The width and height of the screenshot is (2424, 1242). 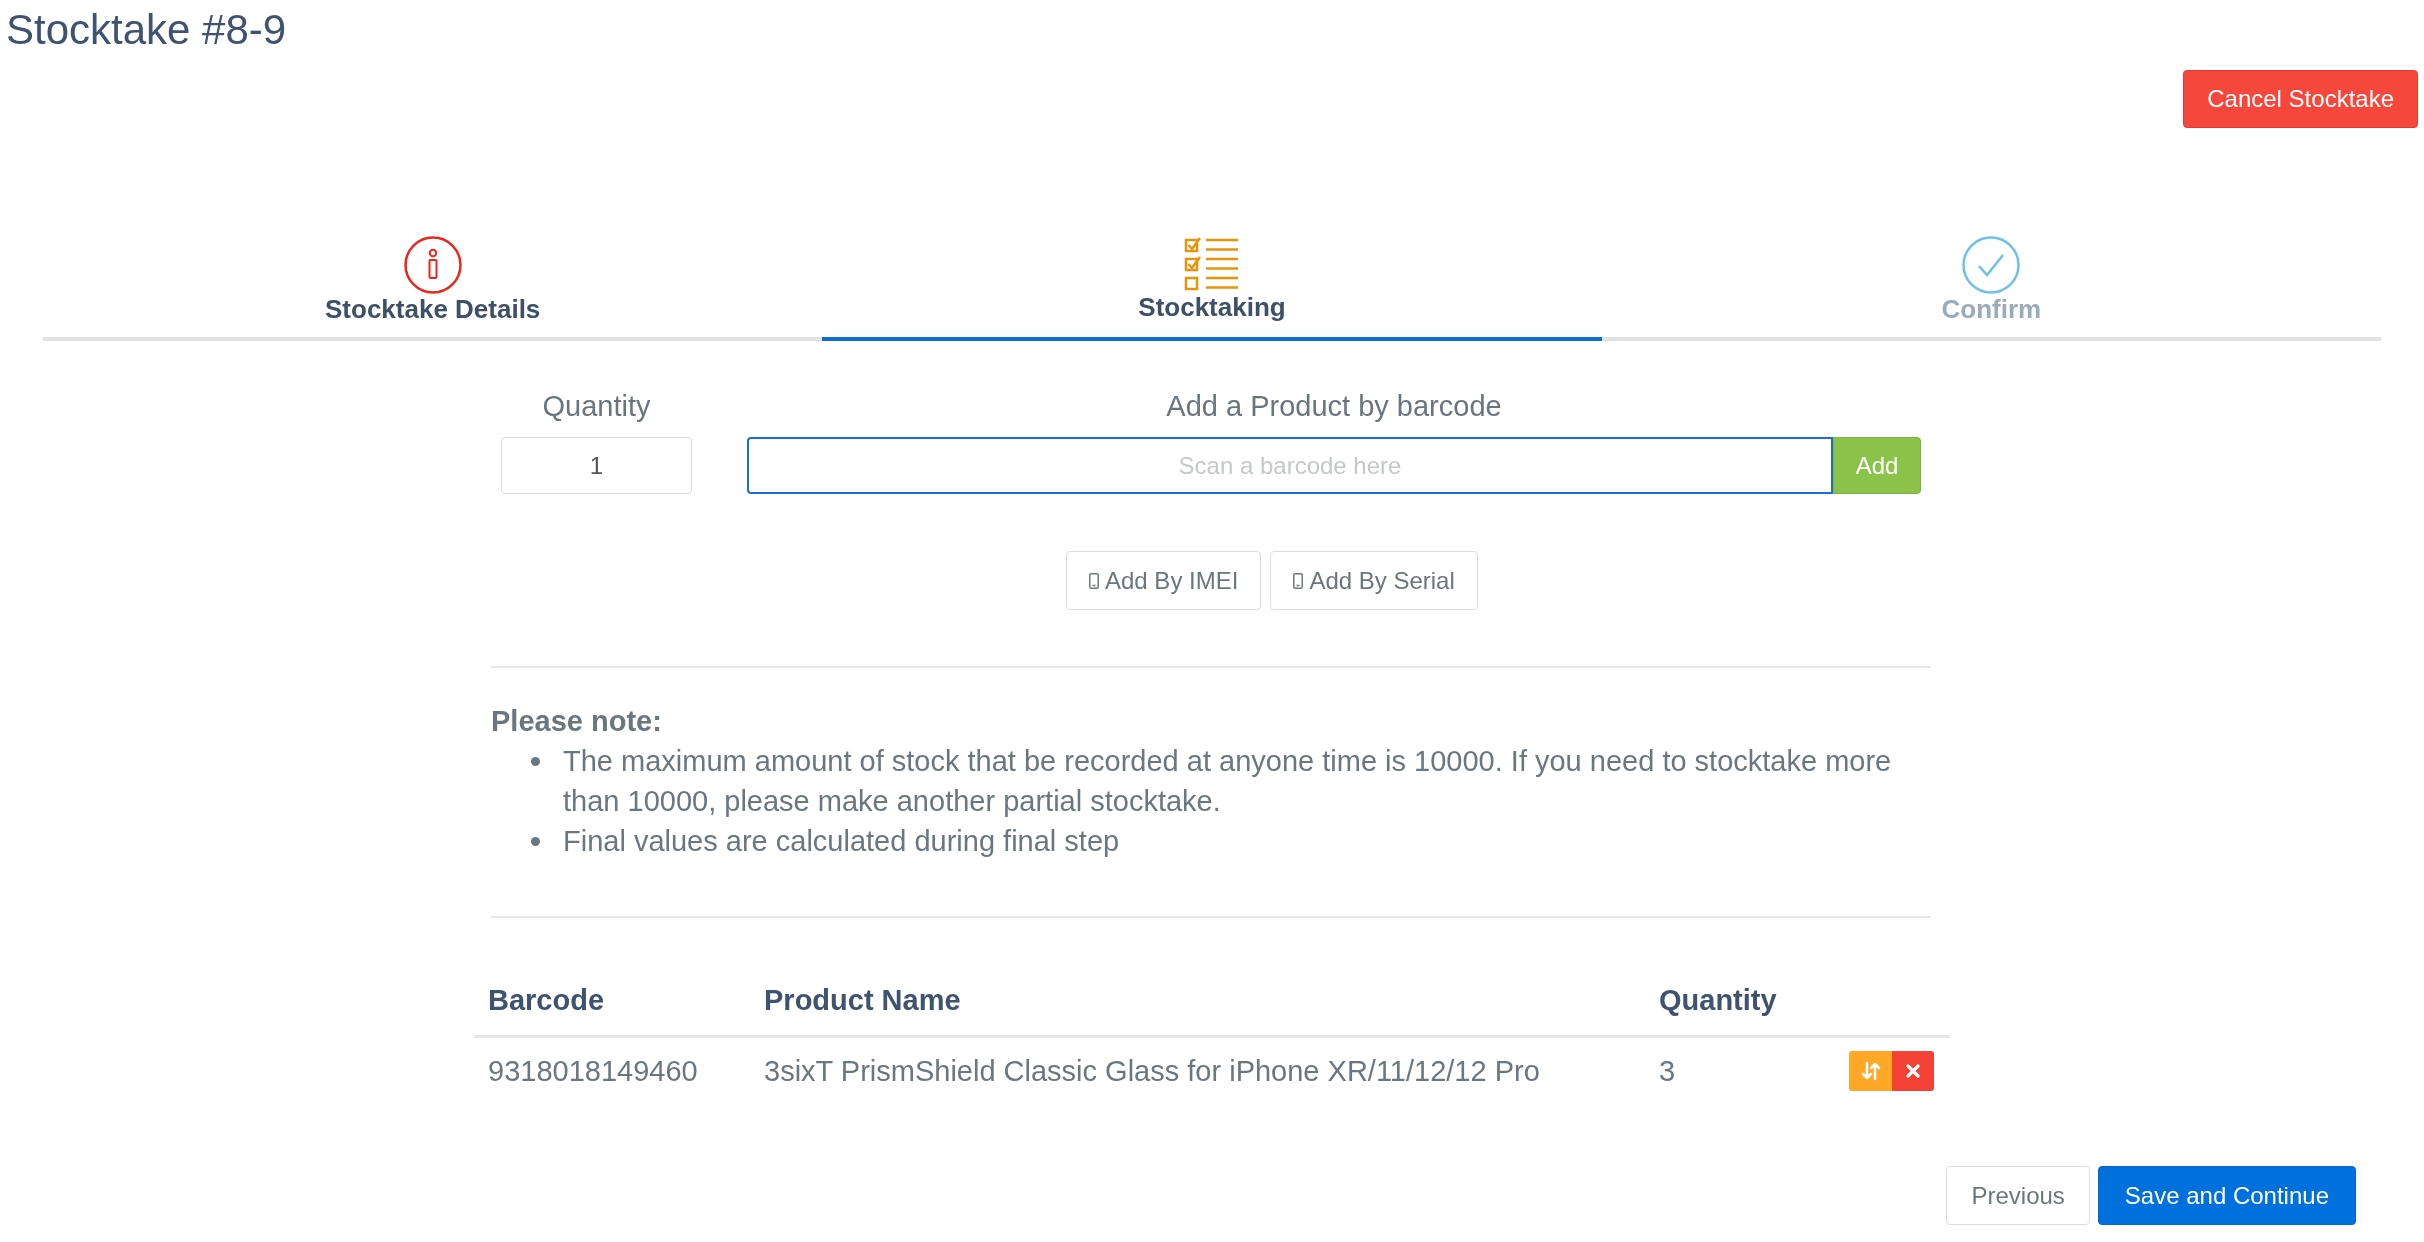 I want to click on column-header: Product Name, so click(x=862, y=1000).